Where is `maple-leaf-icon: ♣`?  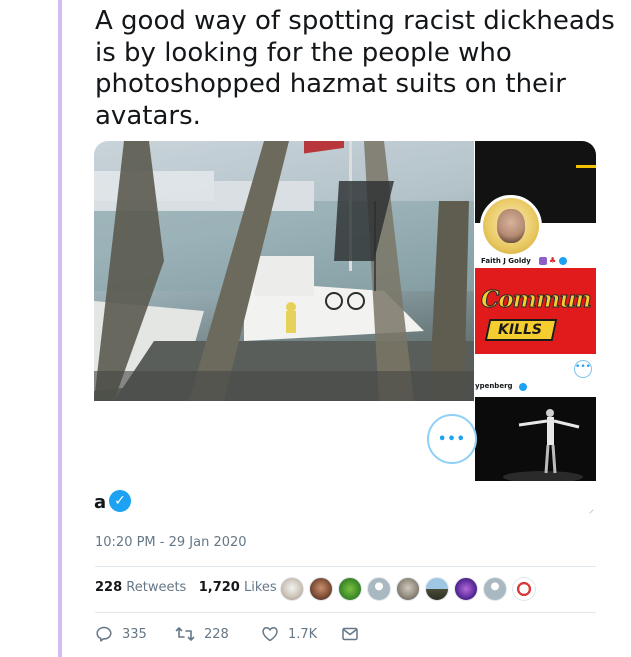
maple-leaf-icon: ♣ is located at coordinates (553, 260).